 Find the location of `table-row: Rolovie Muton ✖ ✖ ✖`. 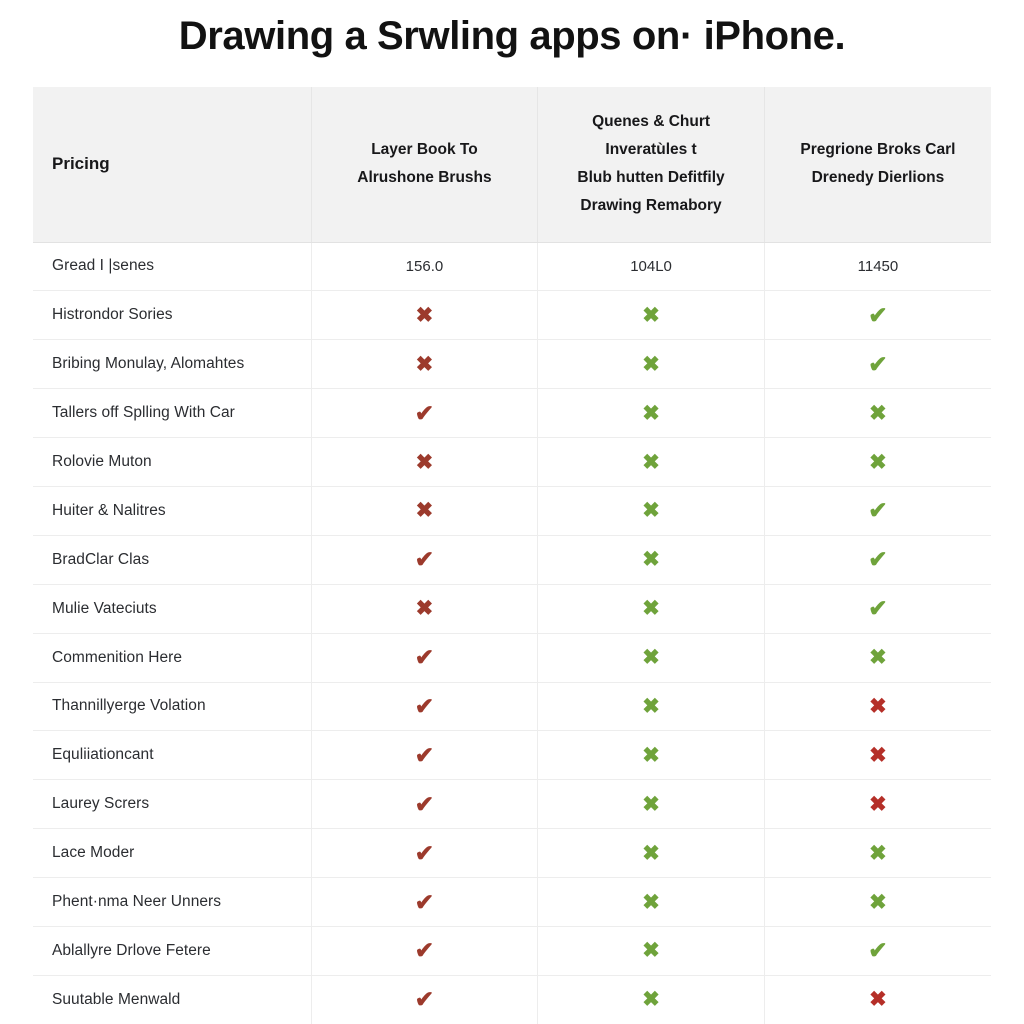

table-row: Rolovie Muton ✖ ✖ ✖ is located at coordinates (512, 462).